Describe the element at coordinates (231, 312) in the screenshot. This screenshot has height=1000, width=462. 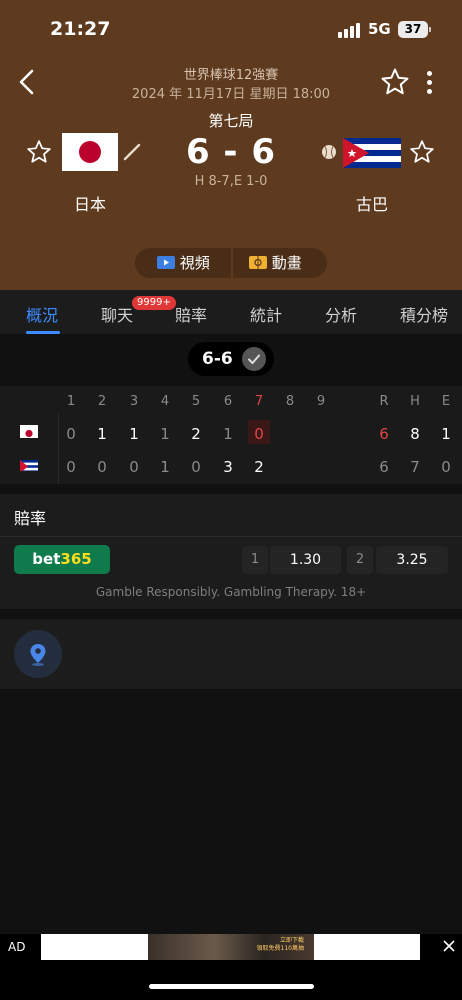
I see `tab-bar: 概況 聊天 賠率 統計 分析 積分榜` at that location.